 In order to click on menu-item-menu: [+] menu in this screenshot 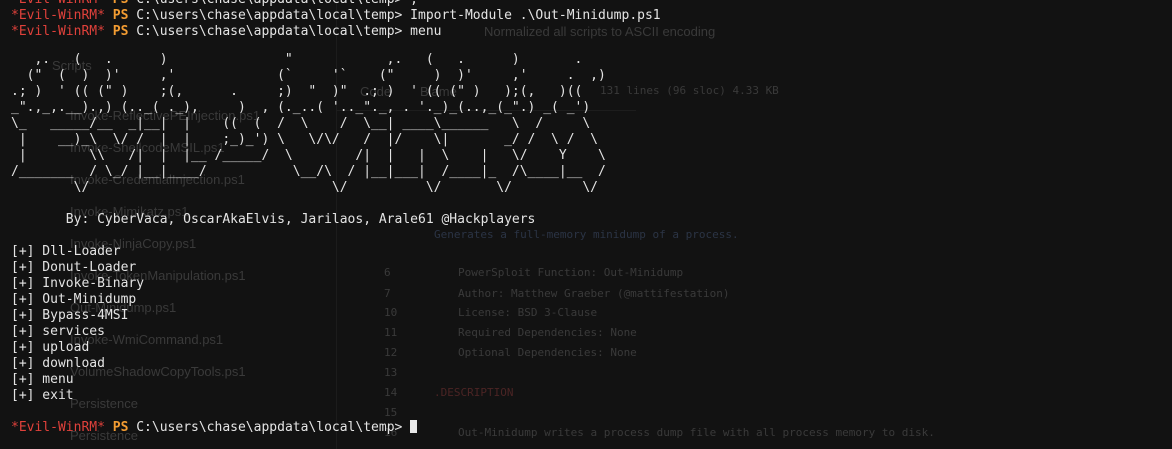, I will do `click(42, 379)`.